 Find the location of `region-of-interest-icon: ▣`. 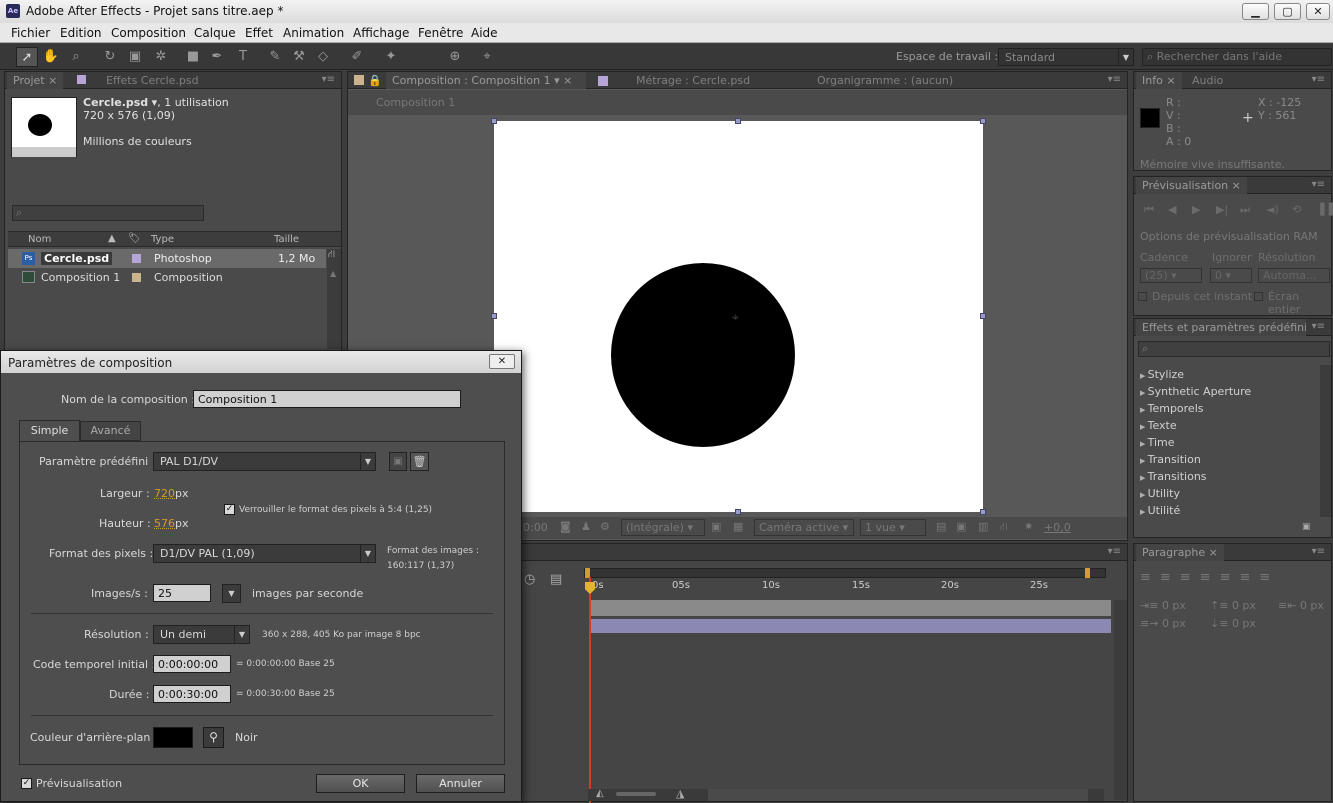

region-of-interest-icon: ▣ is located at coordinates (716, 526).